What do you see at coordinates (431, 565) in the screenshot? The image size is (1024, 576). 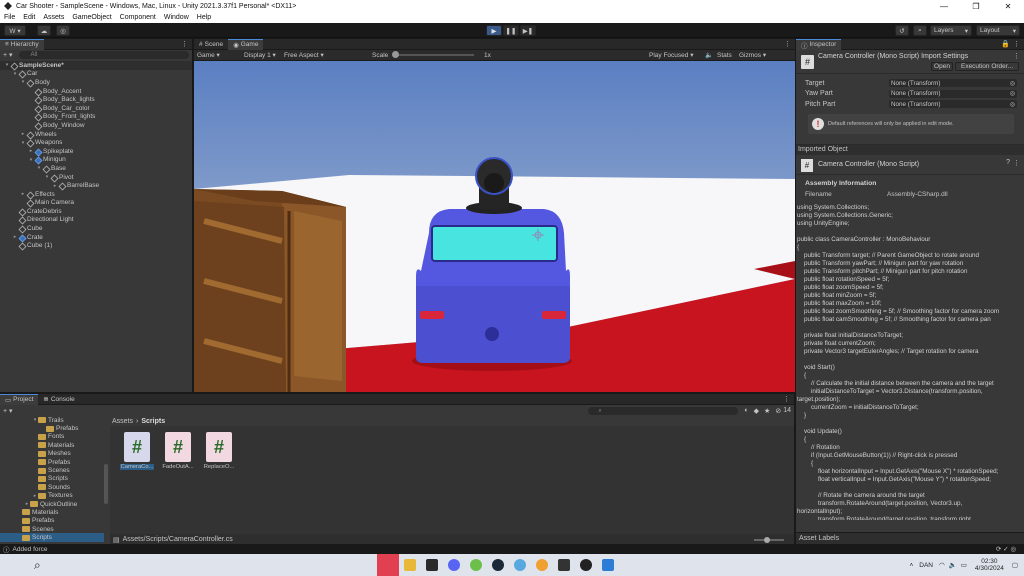 I see `terminal-icon` at bounding box center [431, 565].